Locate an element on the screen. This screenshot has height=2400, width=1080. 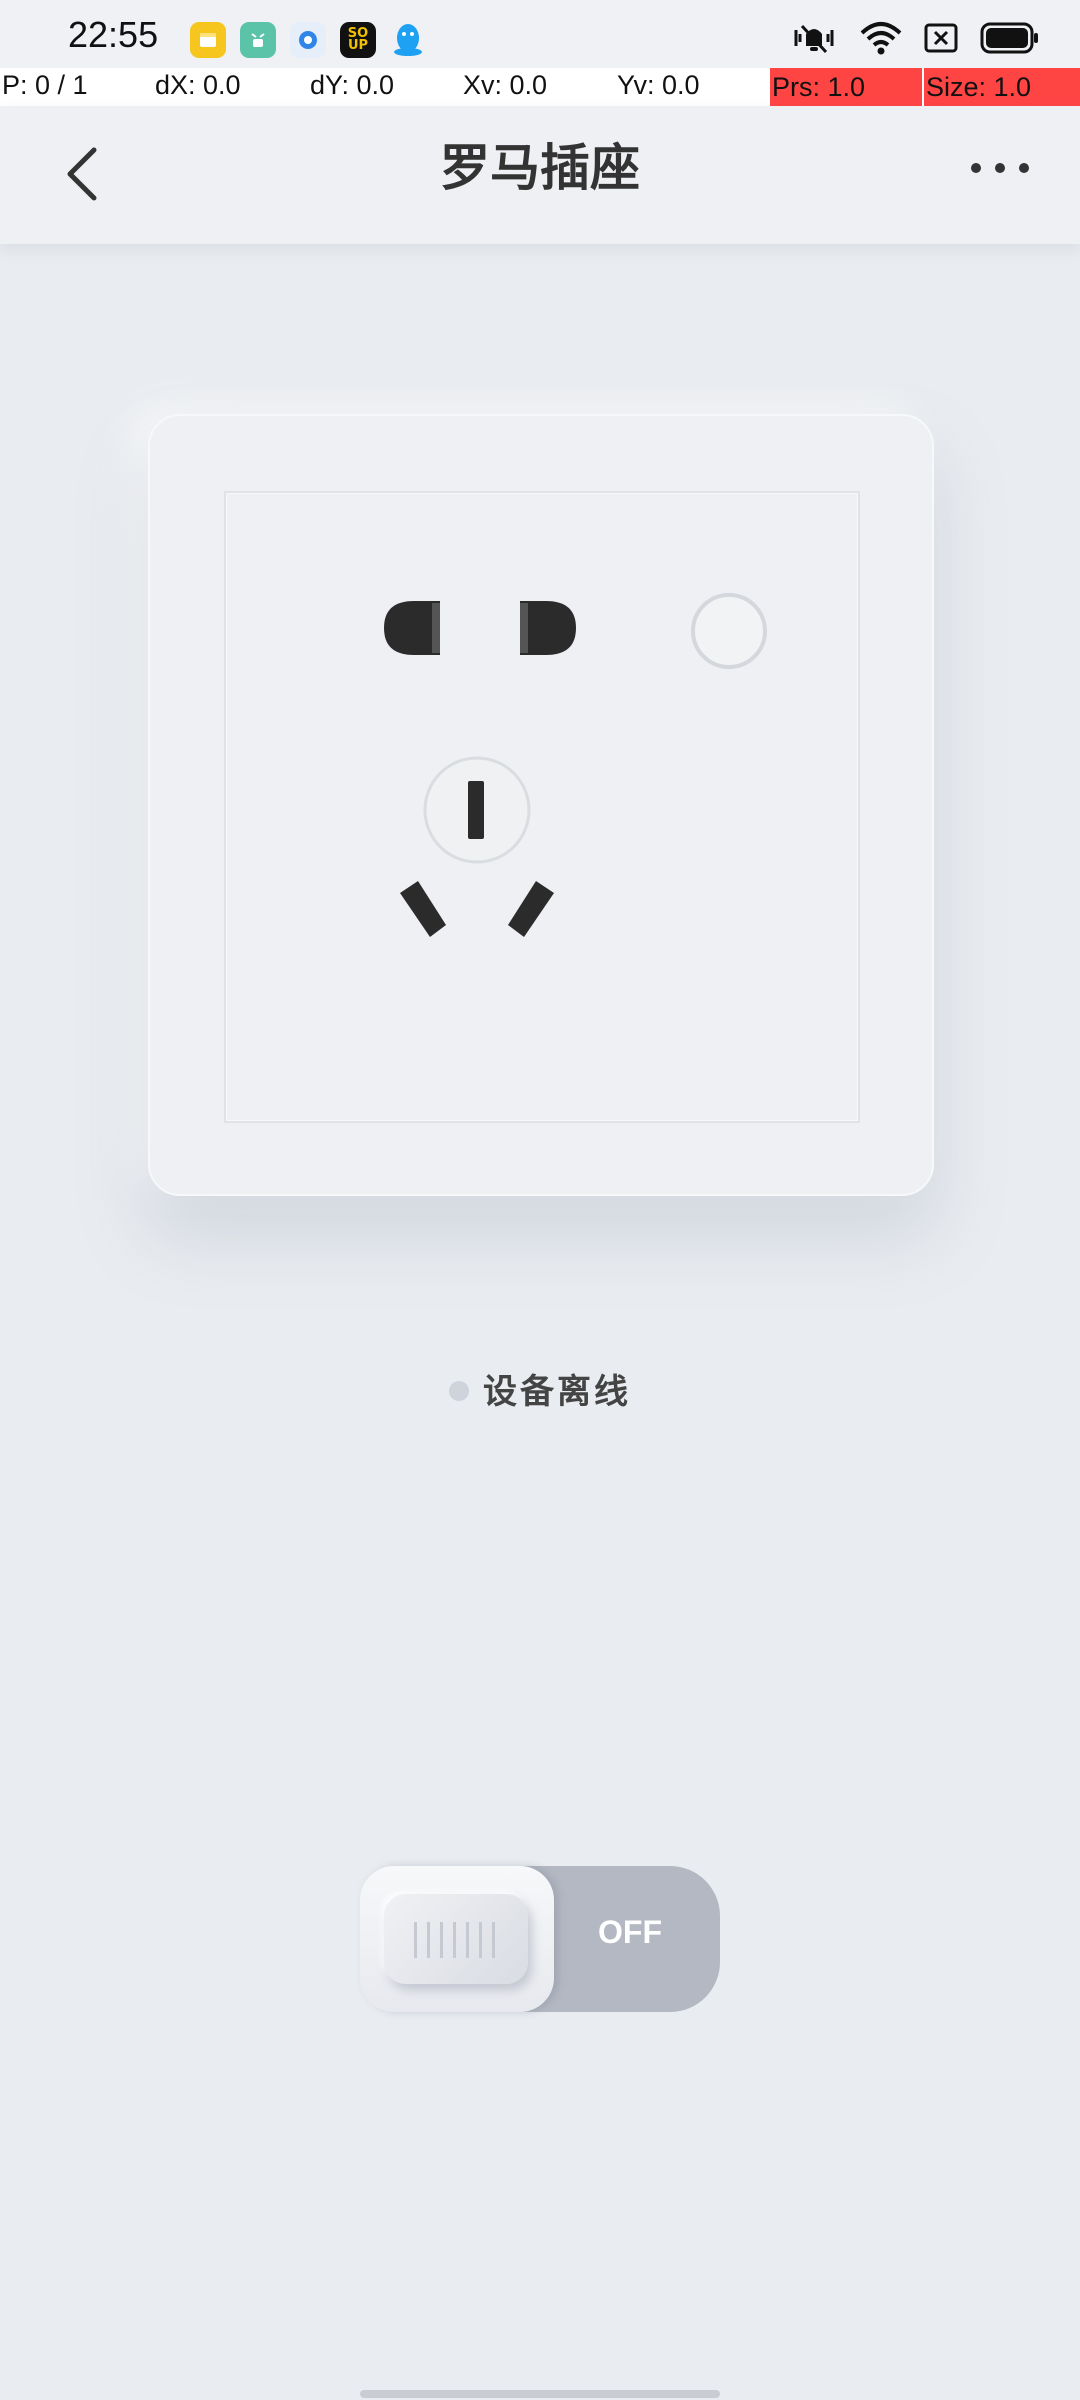
debug-pointer: P: 0 / 1 is located at coordinates (45, 85).